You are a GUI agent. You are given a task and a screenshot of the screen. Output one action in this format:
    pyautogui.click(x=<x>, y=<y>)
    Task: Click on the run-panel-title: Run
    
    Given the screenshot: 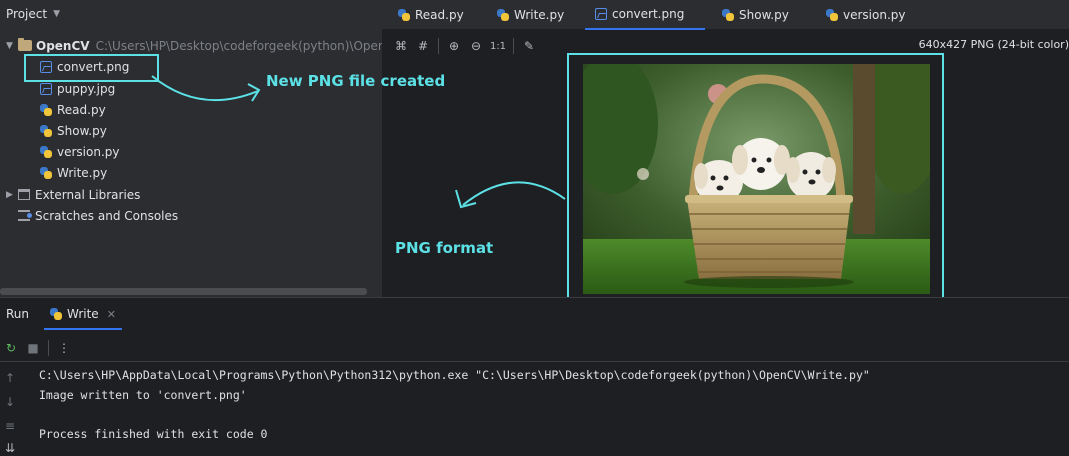 What is the action you would take?
    pyautogui.click(x=18, y=314)
    